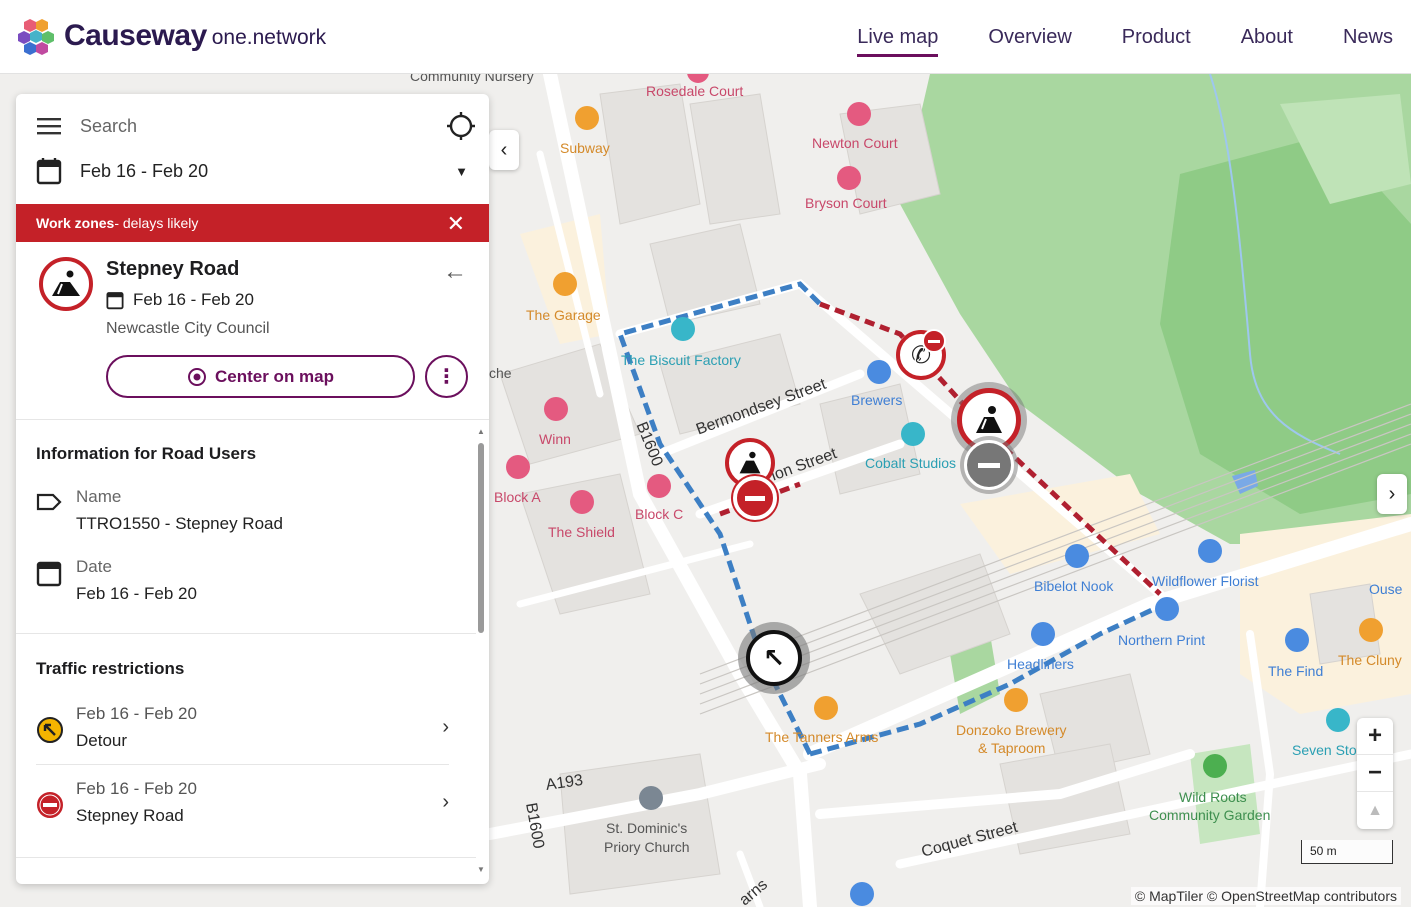  I want to click on poi-biscuit-factory: The Biscuit Factory, so click(681, 360).